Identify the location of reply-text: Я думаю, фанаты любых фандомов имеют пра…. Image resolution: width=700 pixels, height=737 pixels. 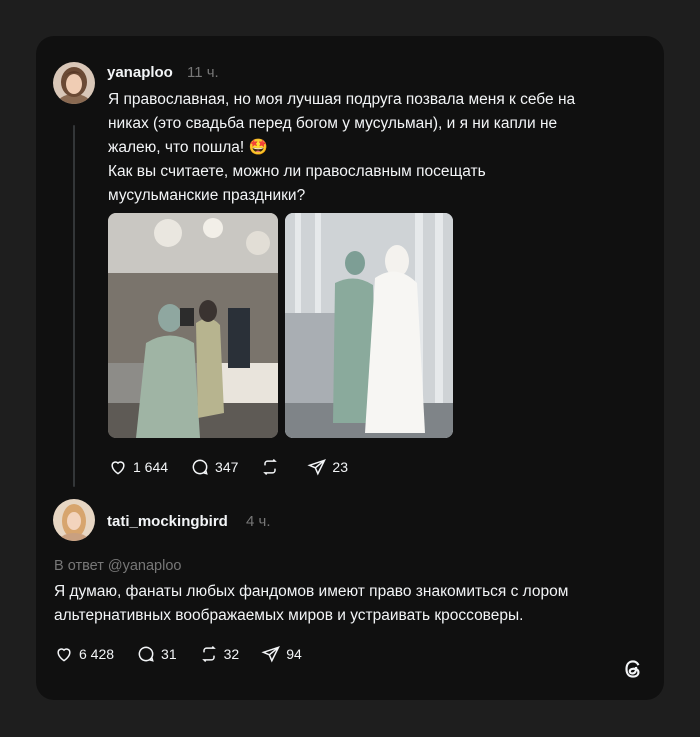
(311, 603).